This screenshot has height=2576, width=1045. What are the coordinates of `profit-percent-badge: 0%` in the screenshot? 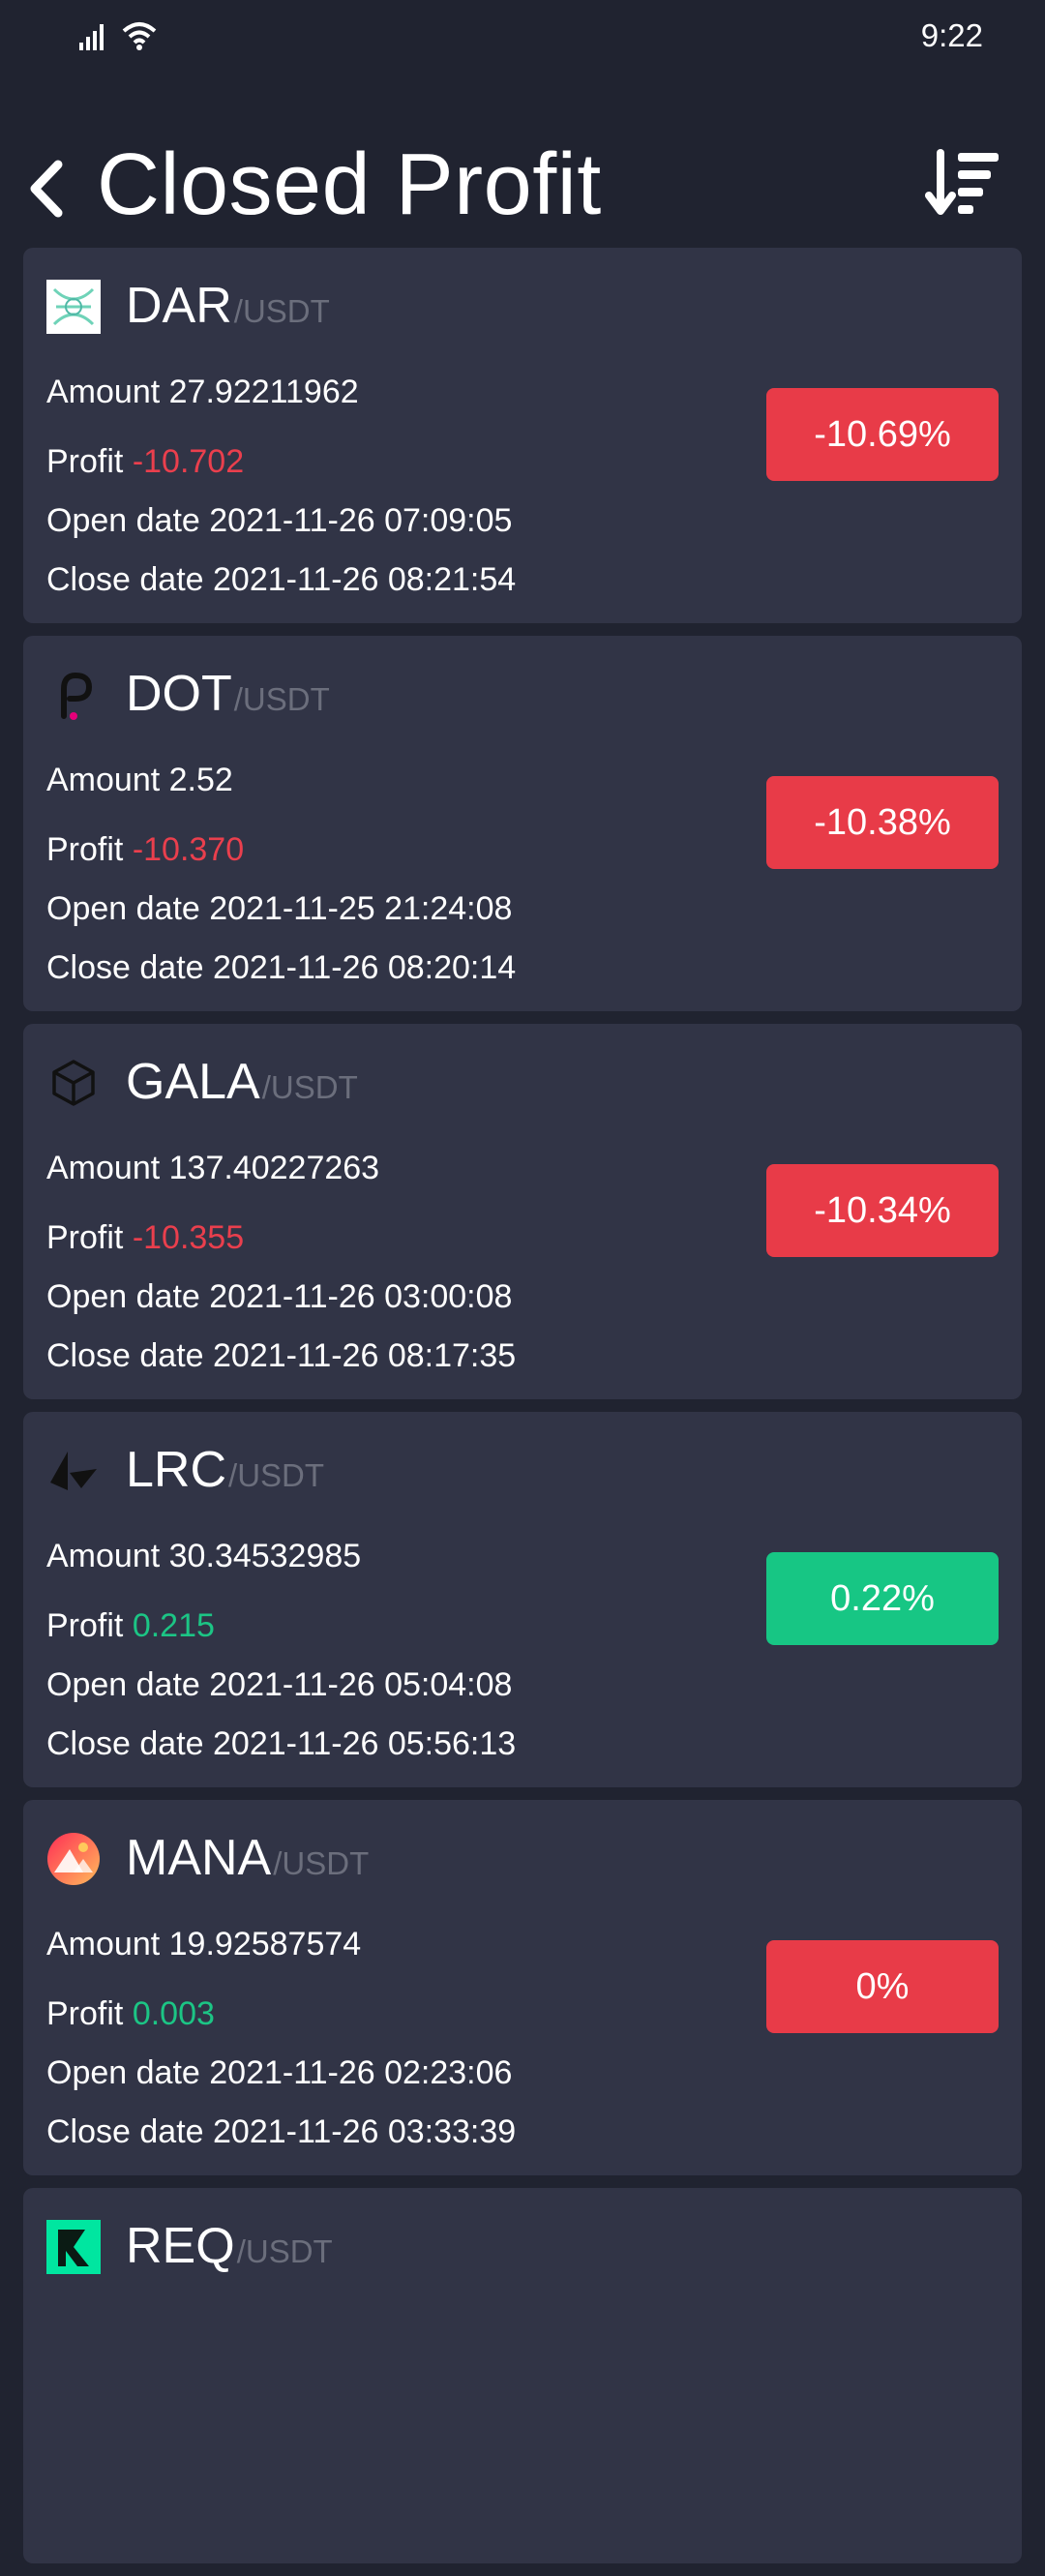 It's located at (882, 1986).